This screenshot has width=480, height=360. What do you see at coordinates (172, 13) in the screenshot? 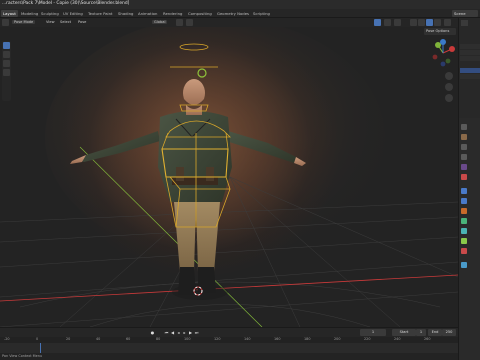
I see `tab-rendering: Rendering` at bounding box center [172, 13].